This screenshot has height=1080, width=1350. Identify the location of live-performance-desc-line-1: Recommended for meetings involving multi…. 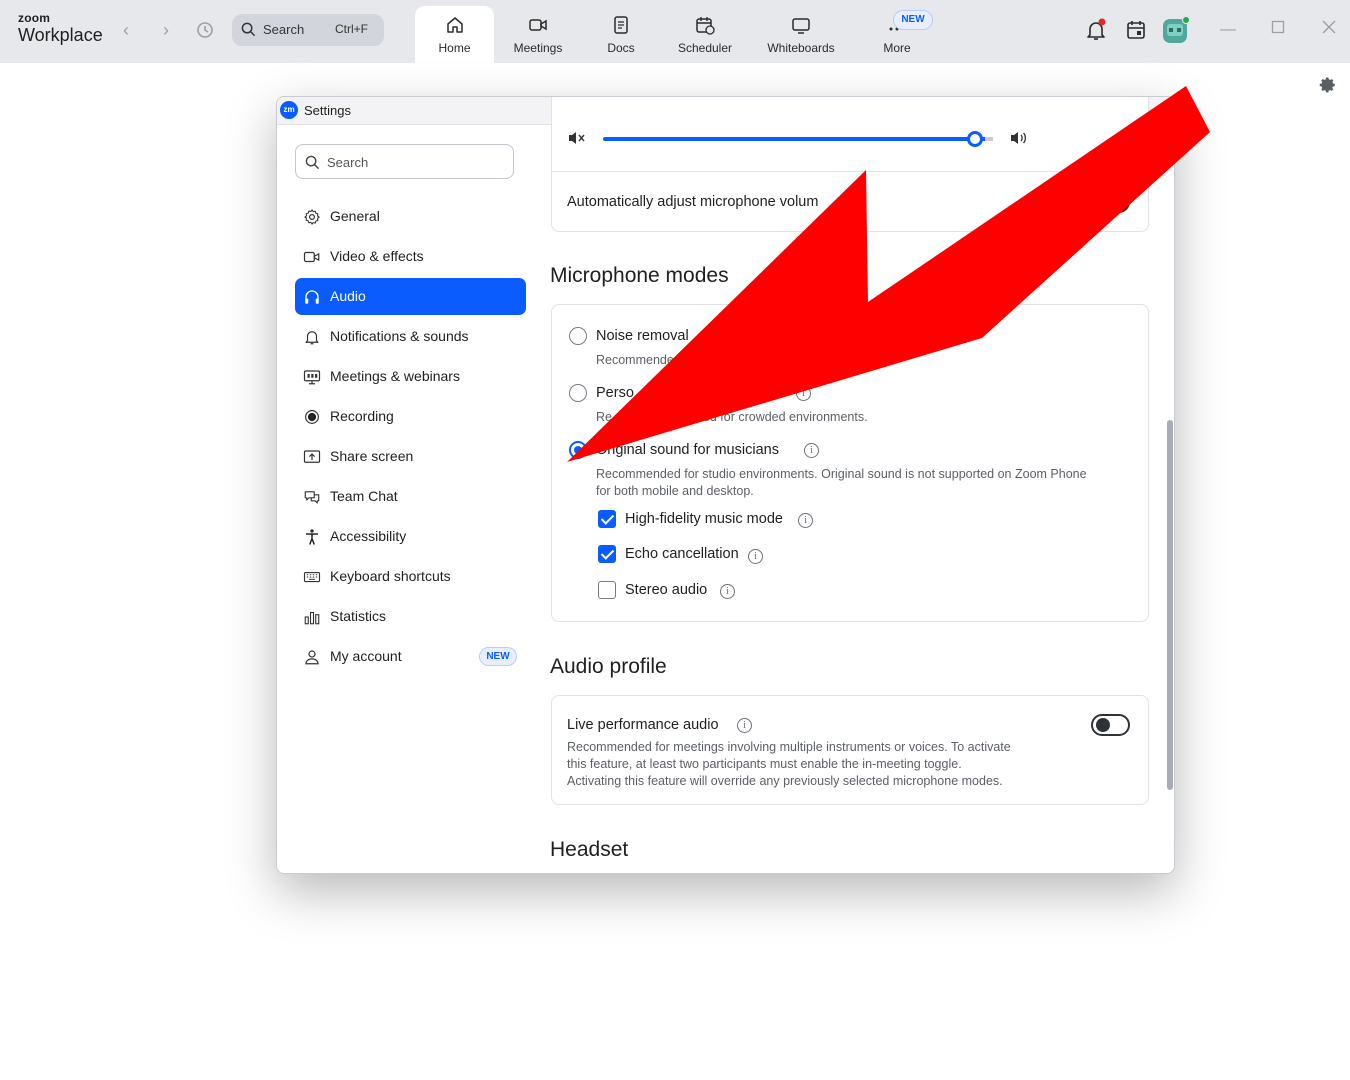
(789, 747).